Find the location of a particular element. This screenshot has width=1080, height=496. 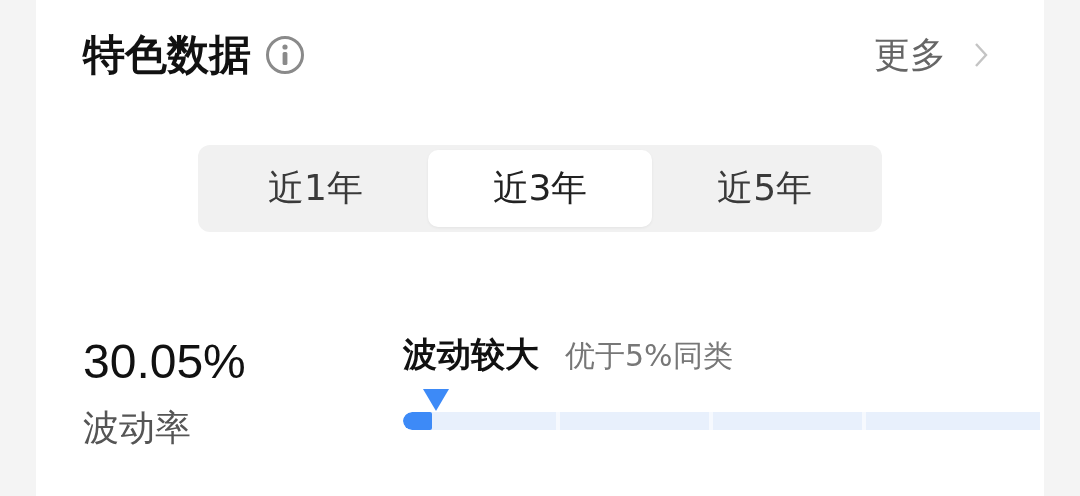

comparison-text: 优于5%同类 is located at coordinates (649, 356).